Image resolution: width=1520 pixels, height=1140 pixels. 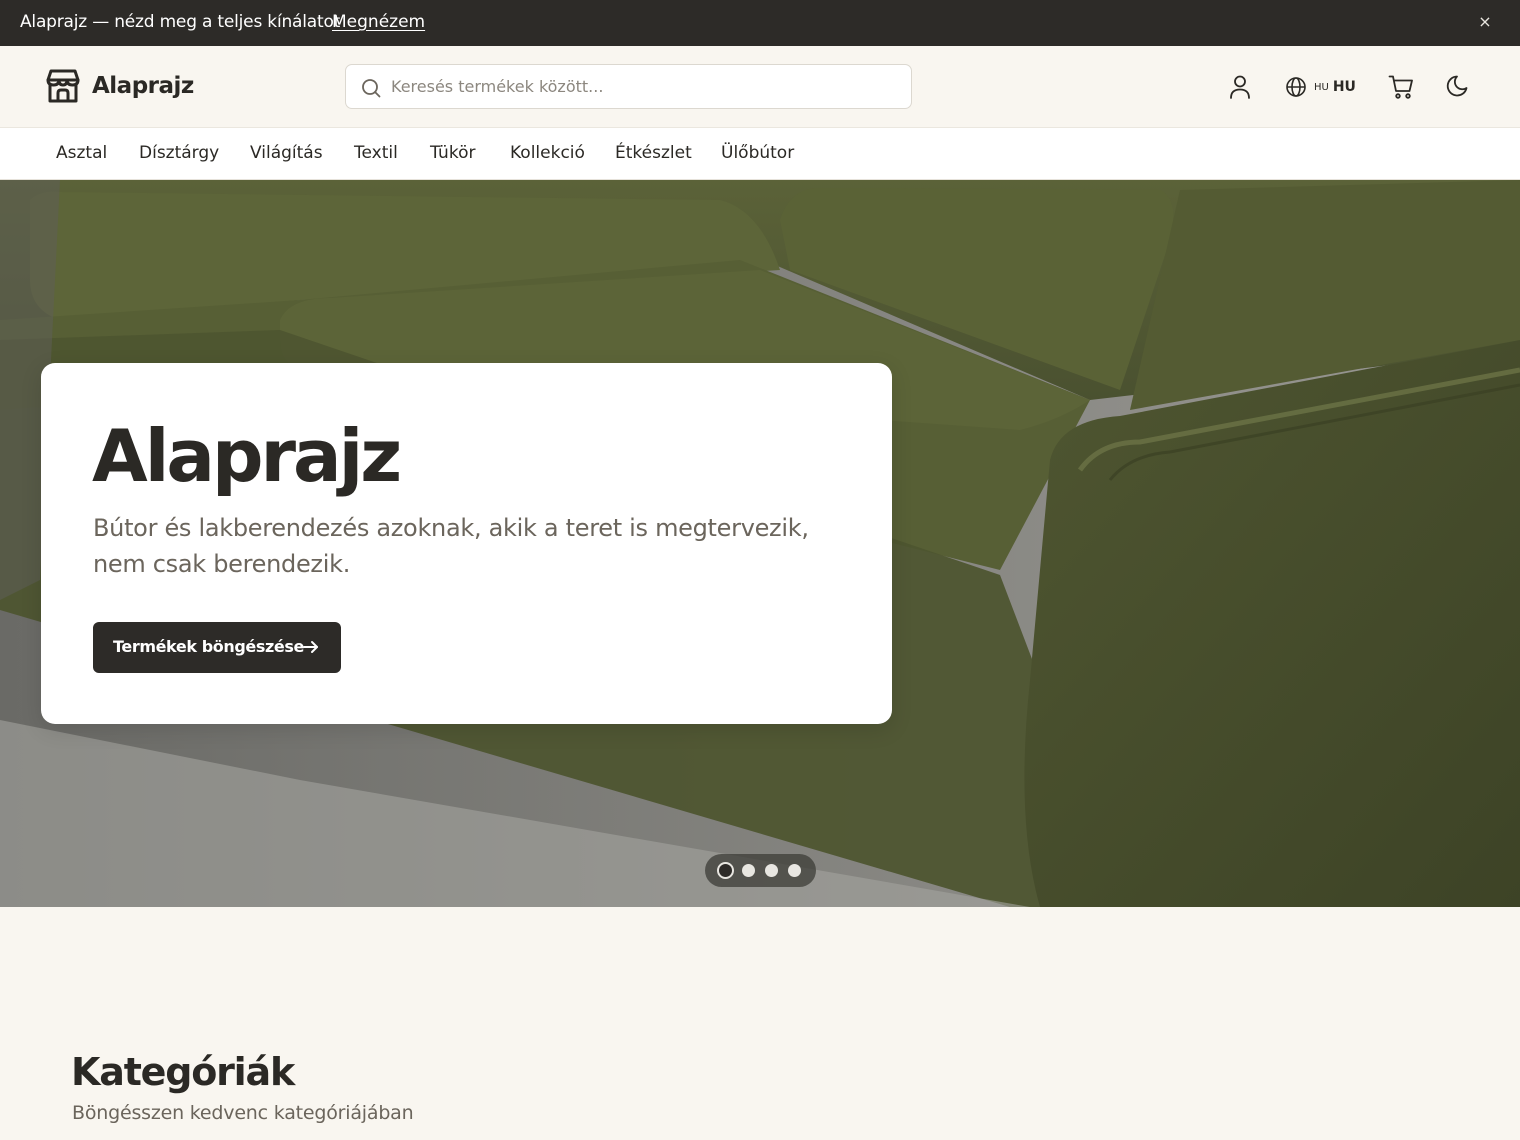 I want to click on browse-products-button: Termékek böngészése, so click(x=217, y=647).